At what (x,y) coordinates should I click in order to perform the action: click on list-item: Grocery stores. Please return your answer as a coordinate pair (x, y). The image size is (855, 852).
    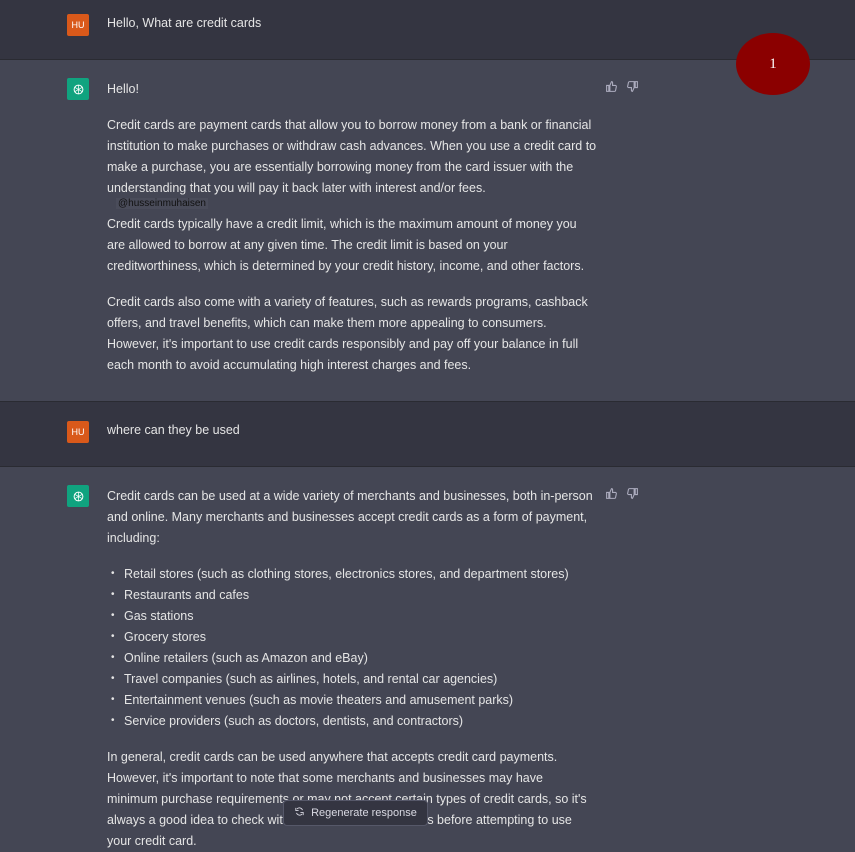
    Looking at the image, I should click on (352, 637).